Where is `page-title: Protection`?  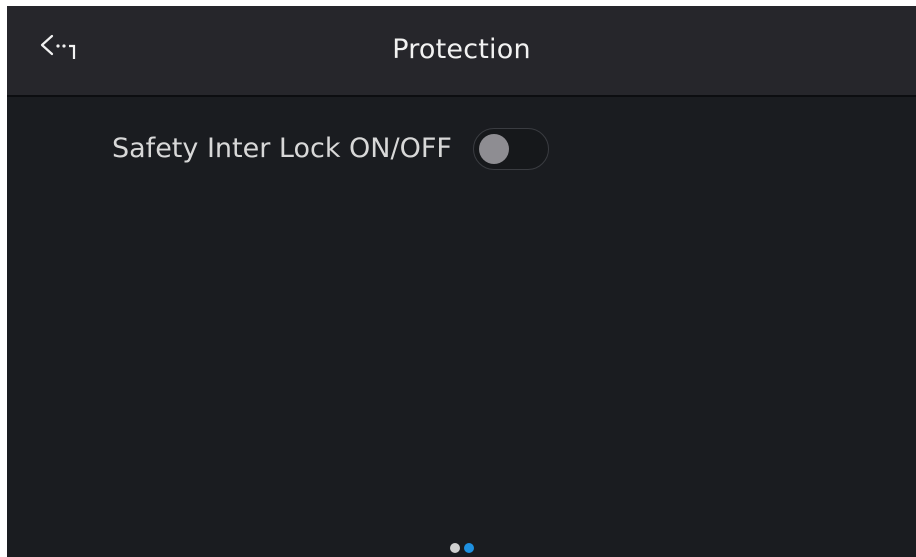
page-title: Protection is located at coordinates (461, 49).